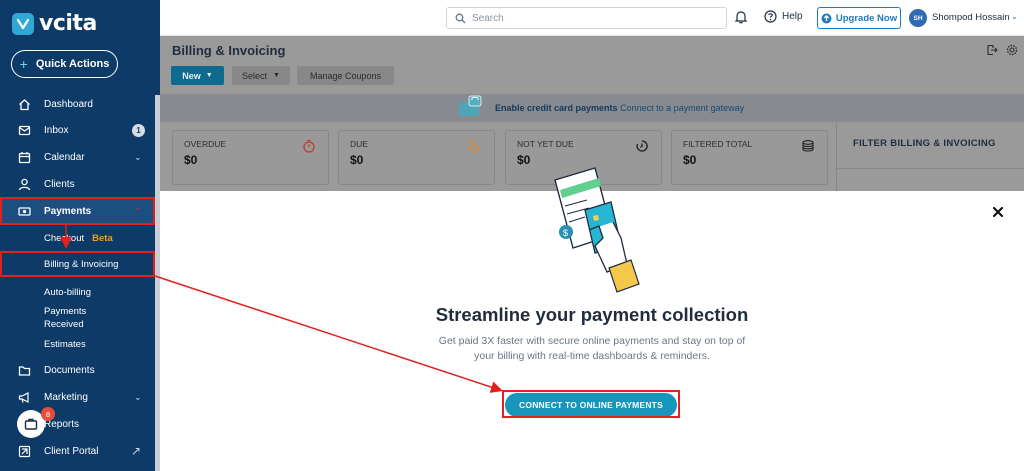 The image size is (1024, 471). What do you see at coordinates (556, 108) in the screenshot?
I see `banner-bold-text: Enable credit card payments` at bounding box center [556, 108].